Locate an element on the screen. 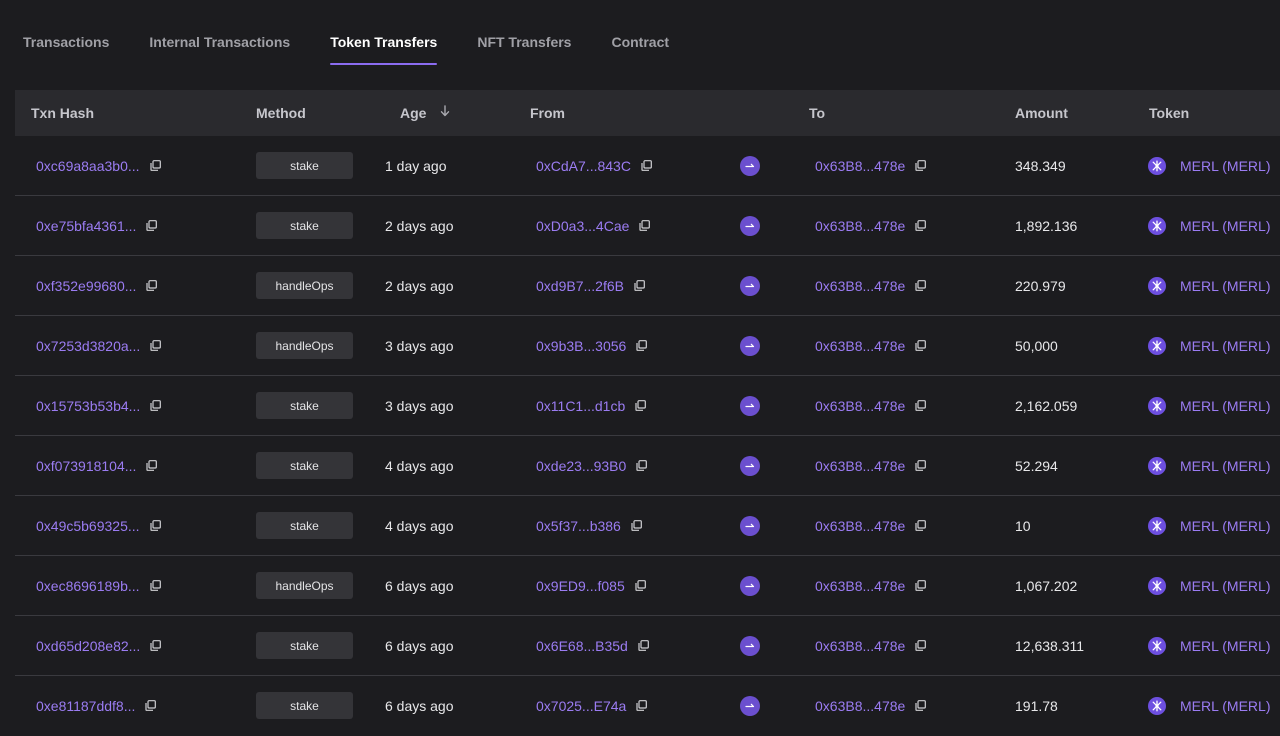 Image resolution: width=1280 pixels, height=736 pixels. method-cell: handleOps is located at coordinates (304, 585).